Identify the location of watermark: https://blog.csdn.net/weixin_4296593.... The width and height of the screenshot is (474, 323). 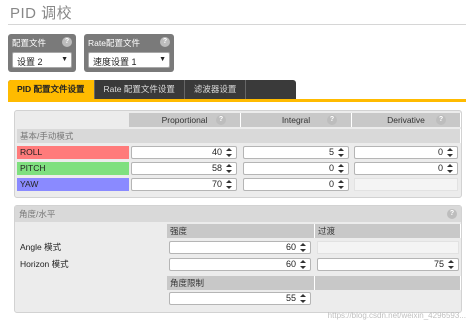
(396, 315).